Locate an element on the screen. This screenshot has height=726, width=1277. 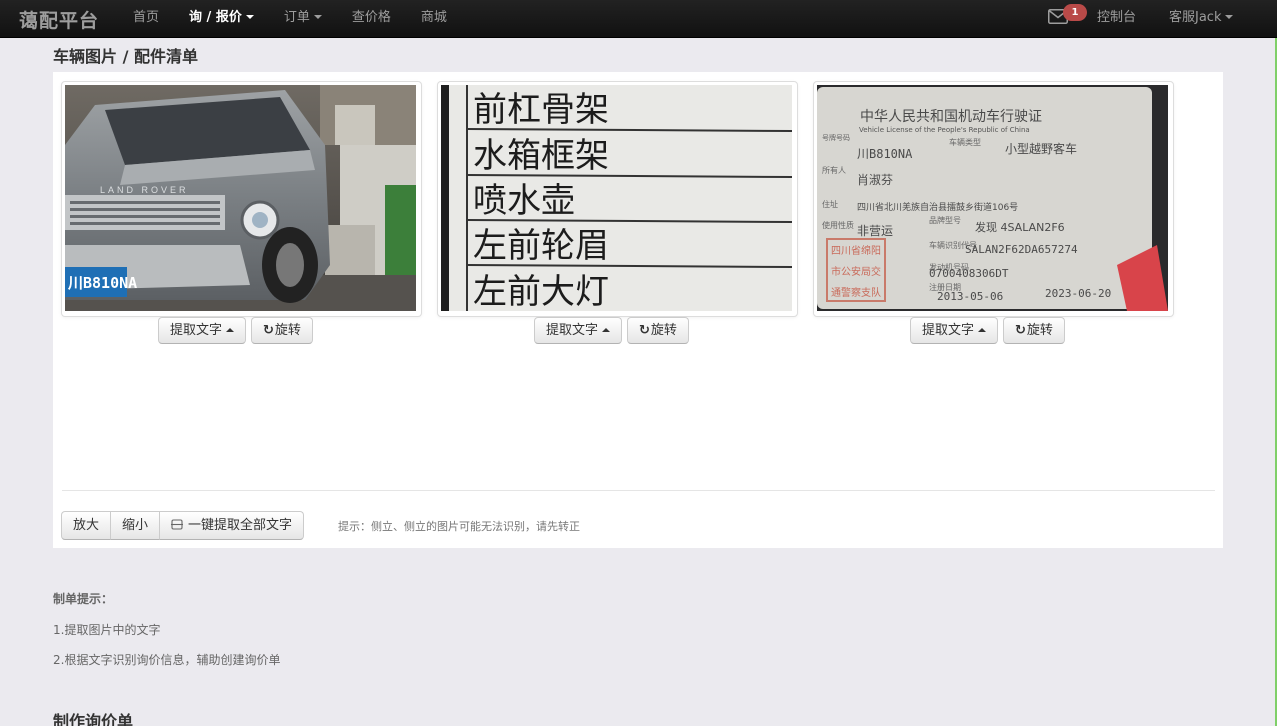
image-toolbar: 放大 缩小 一键提取全部文字 is located at coordinates (183, 525).